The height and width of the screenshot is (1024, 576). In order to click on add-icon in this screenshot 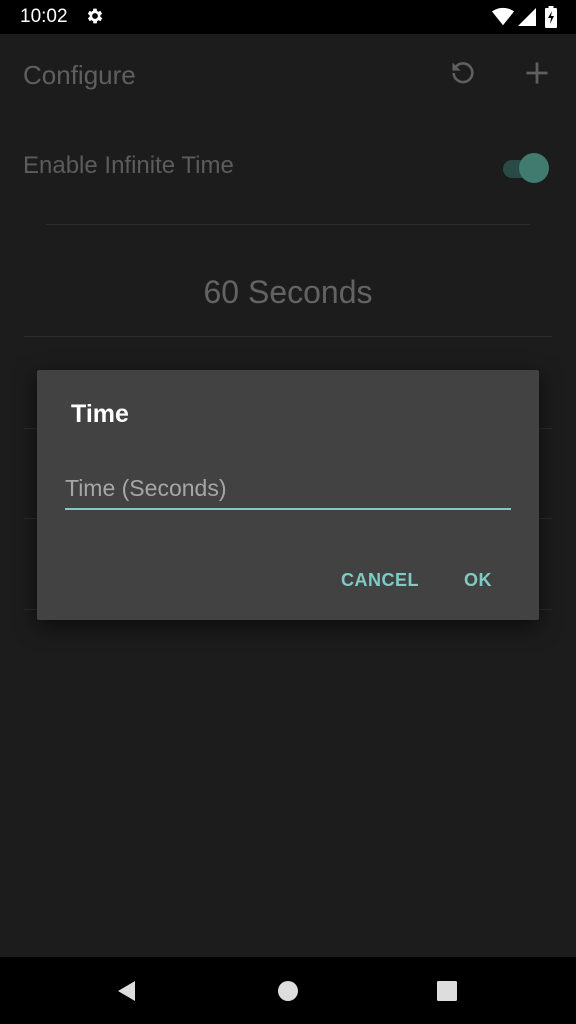, I will do `click(537, 73)`.